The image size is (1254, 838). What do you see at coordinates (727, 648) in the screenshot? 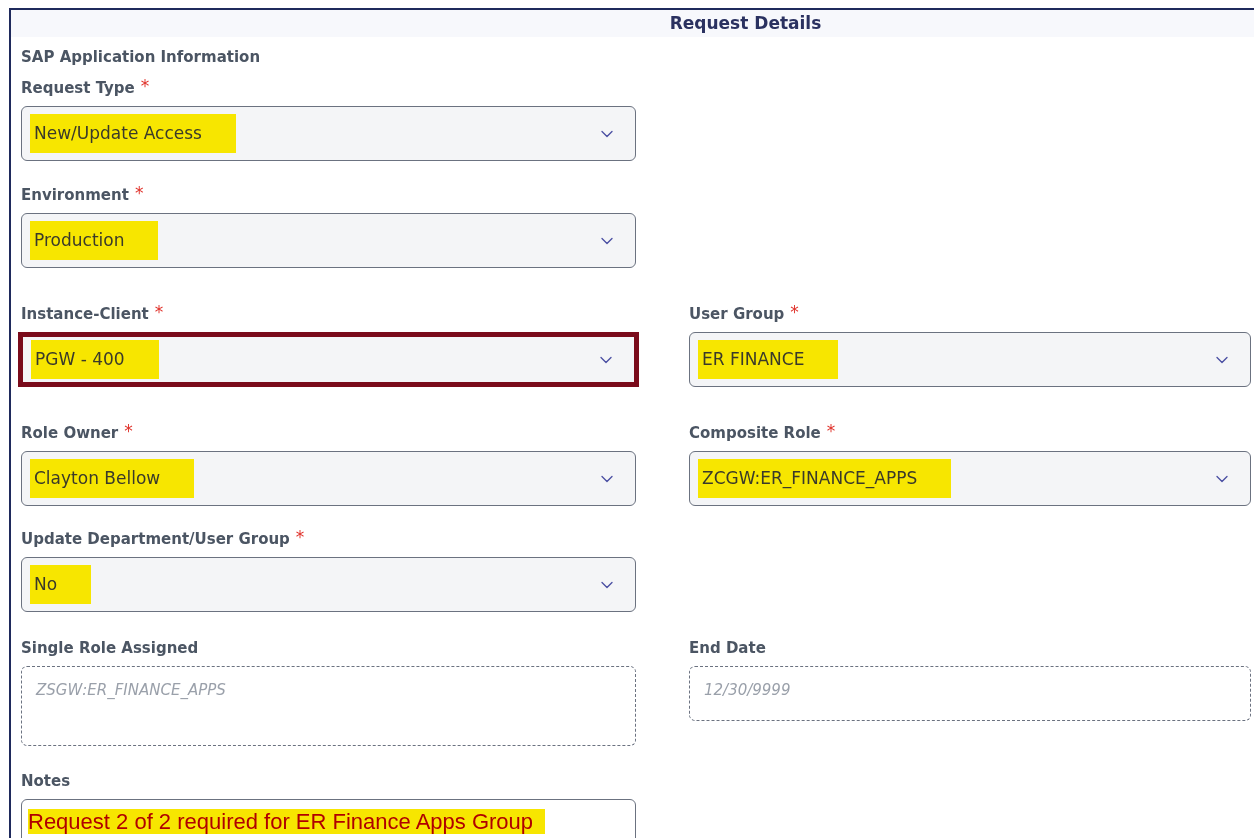
I see `field-label: End Date` at bounding box center [727, 648].